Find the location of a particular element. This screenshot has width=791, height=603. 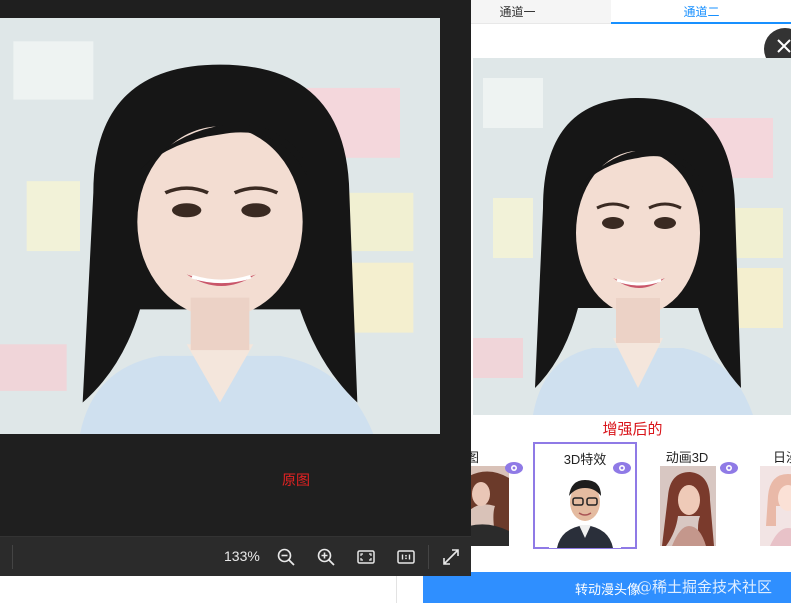

effect-item-original: 原图 is located at coordinates (488, 497).